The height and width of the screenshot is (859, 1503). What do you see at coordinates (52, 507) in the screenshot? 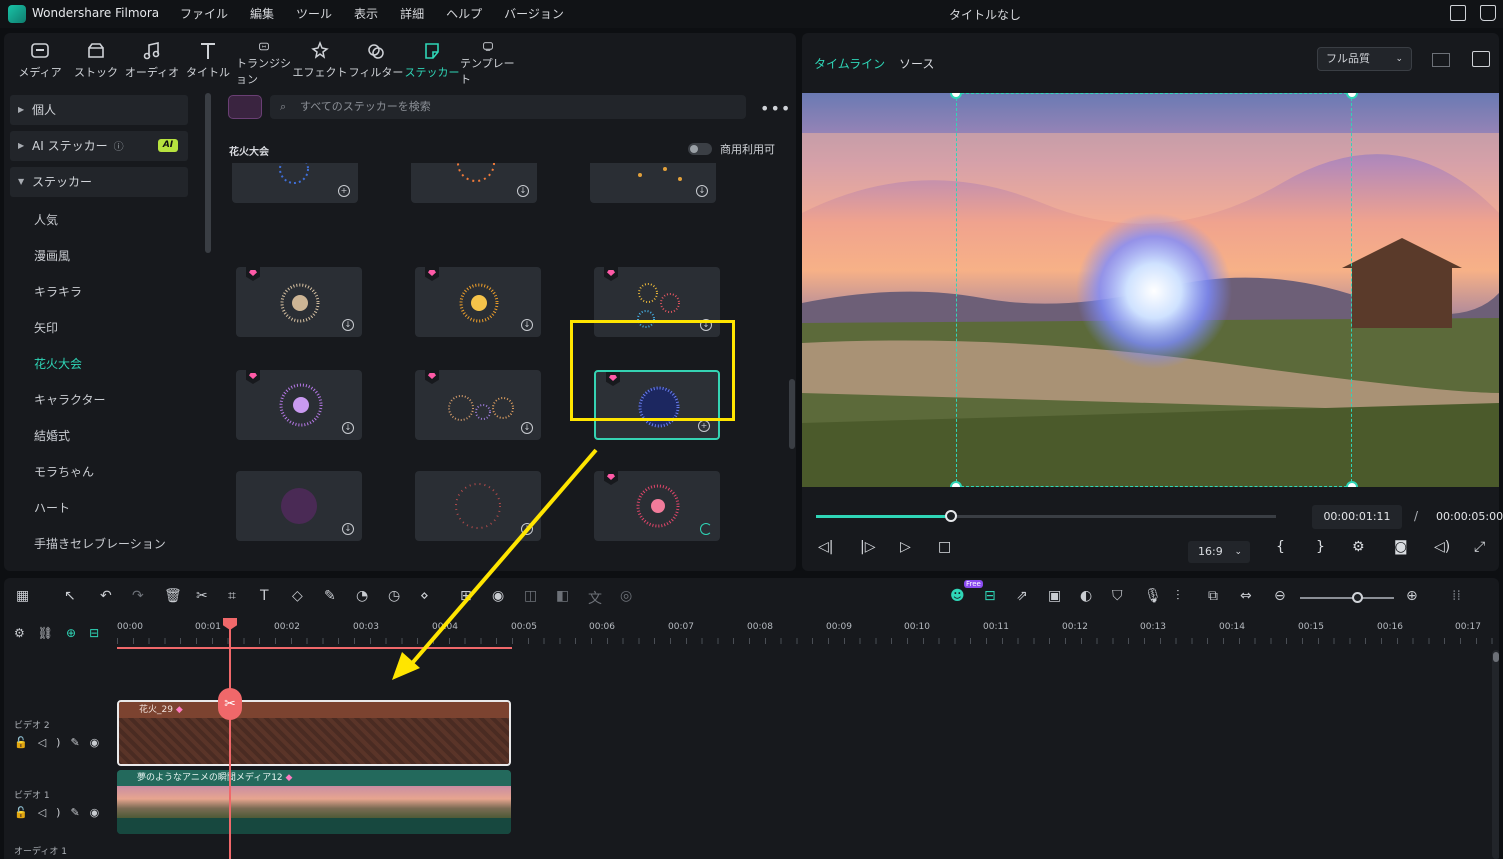
I see `sidebar-item-heart: ハート` at bounding box center [52, 507].